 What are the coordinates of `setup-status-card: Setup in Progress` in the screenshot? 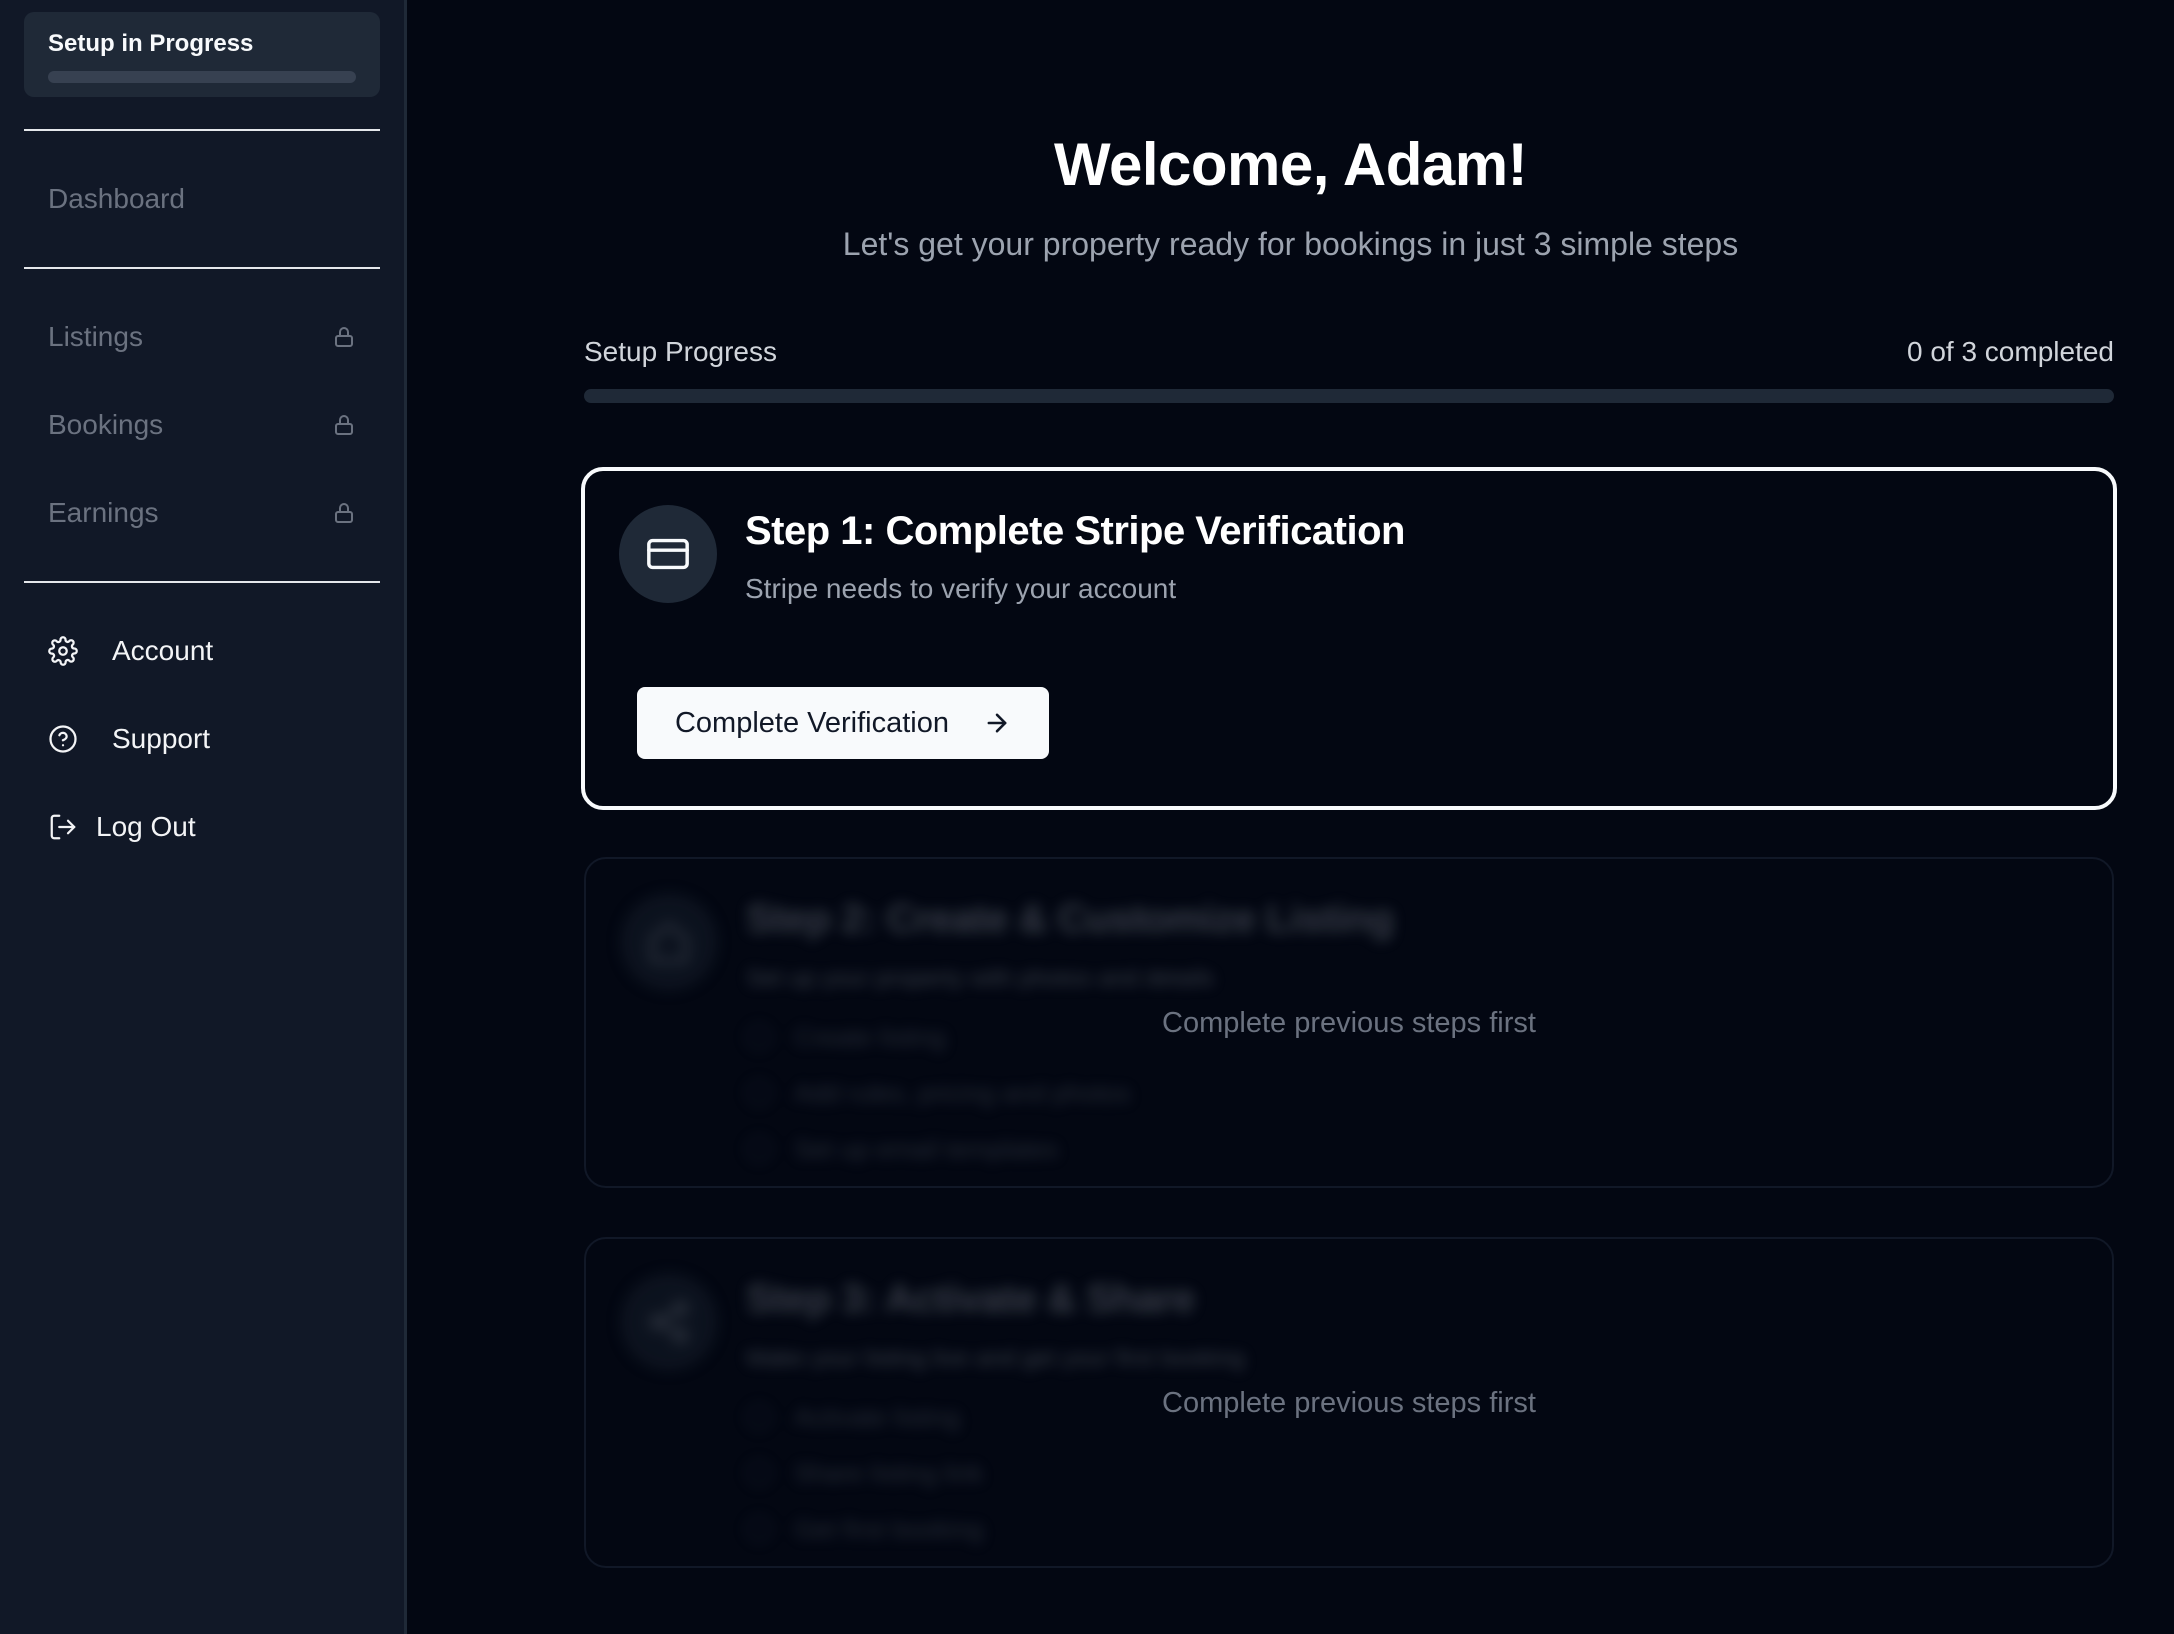 It's located at (202, 54).